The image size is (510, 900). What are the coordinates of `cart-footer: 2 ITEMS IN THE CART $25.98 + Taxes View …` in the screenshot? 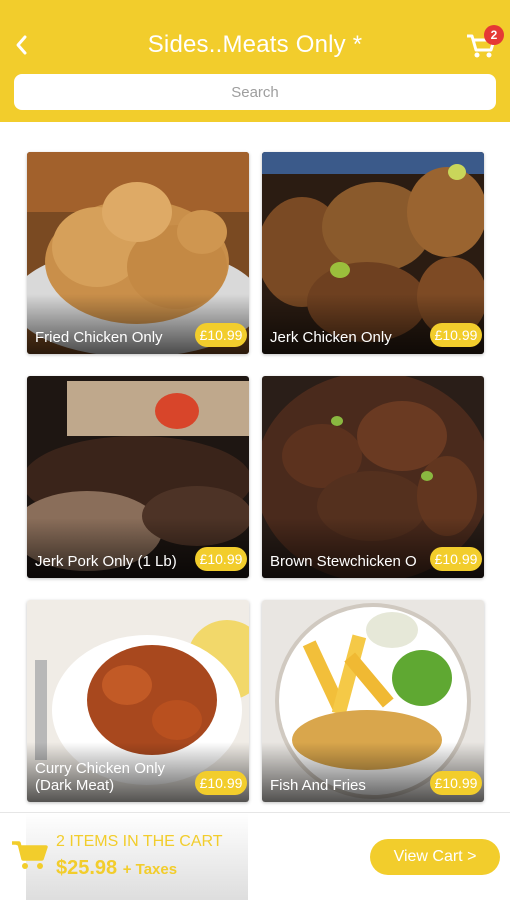 It's located at (255, 856).